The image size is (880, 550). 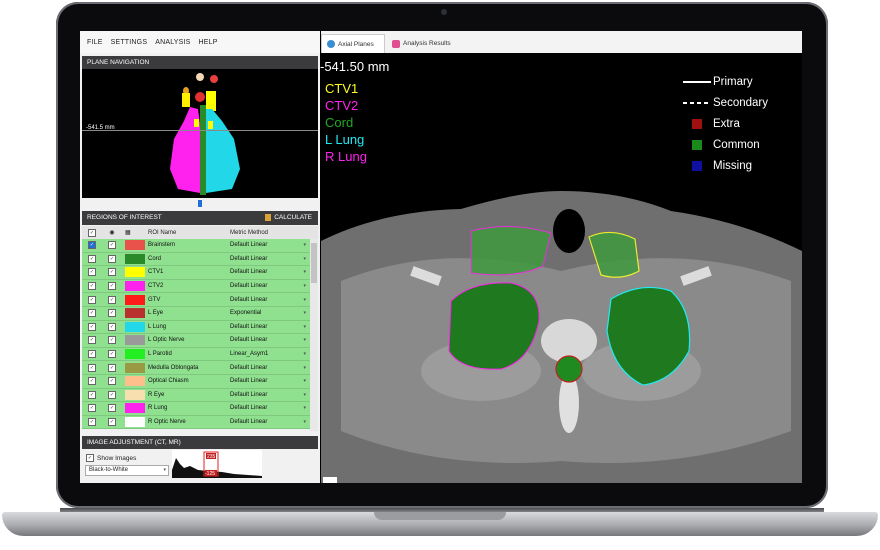 I want to click on metric-method-header: Metric Method, so click(x=268, y=232).